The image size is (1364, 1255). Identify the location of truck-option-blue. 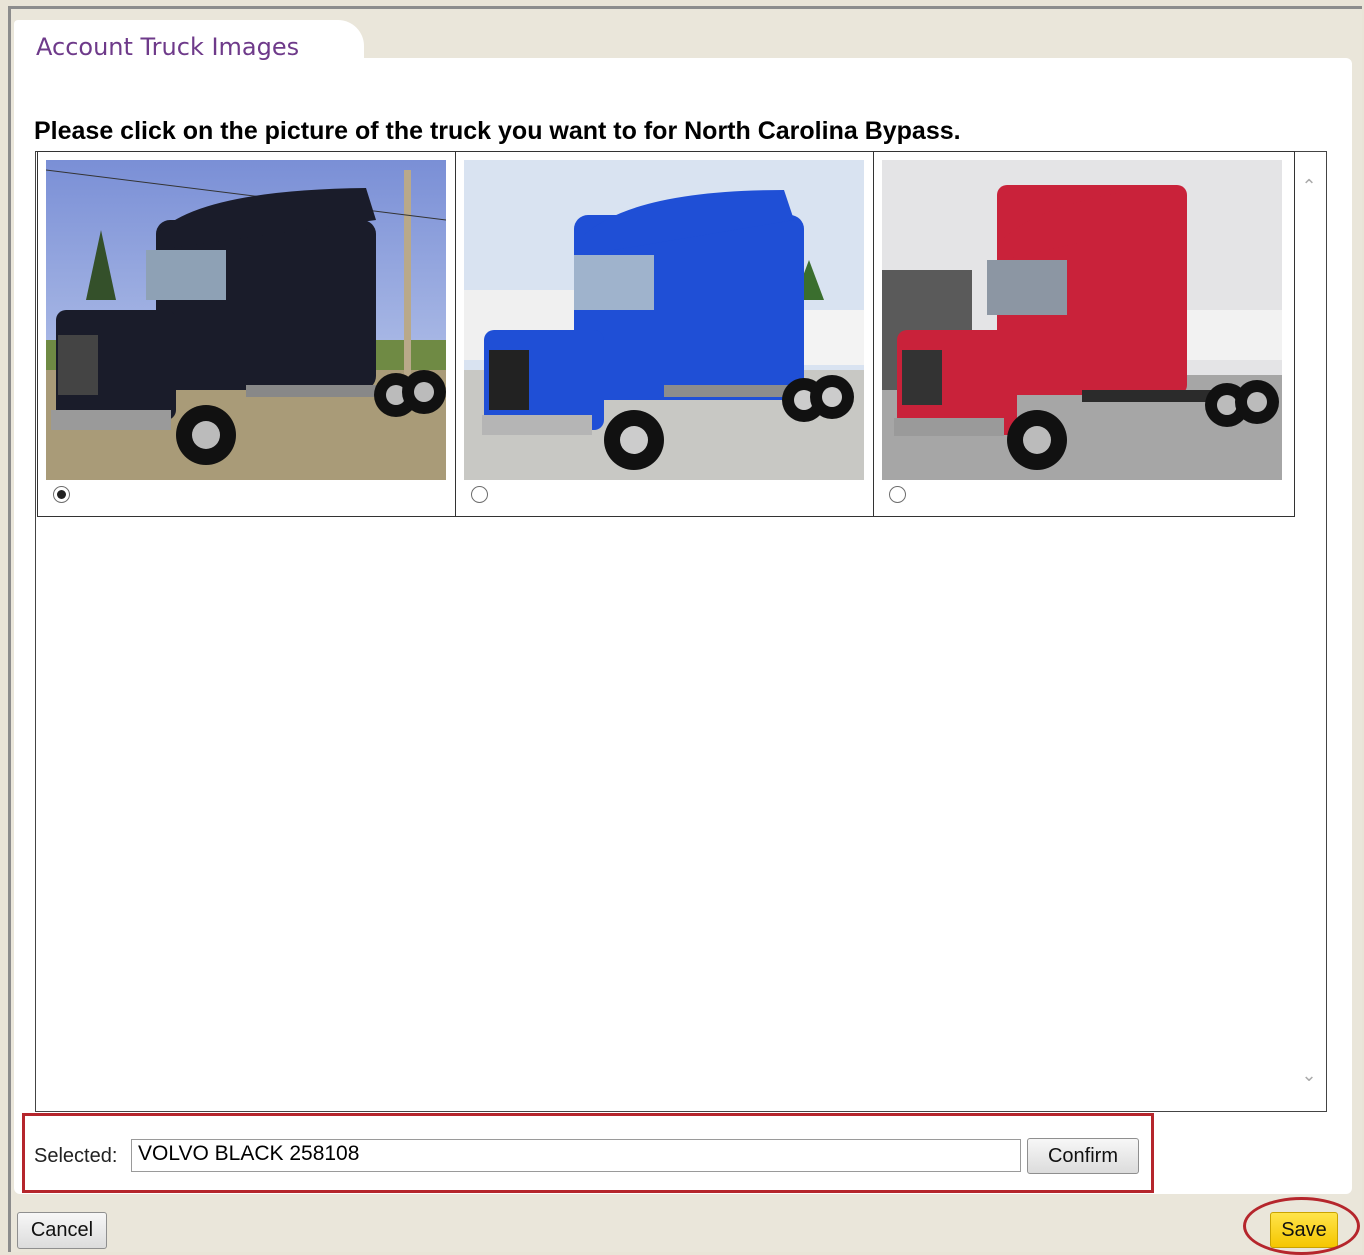
(665, 334).